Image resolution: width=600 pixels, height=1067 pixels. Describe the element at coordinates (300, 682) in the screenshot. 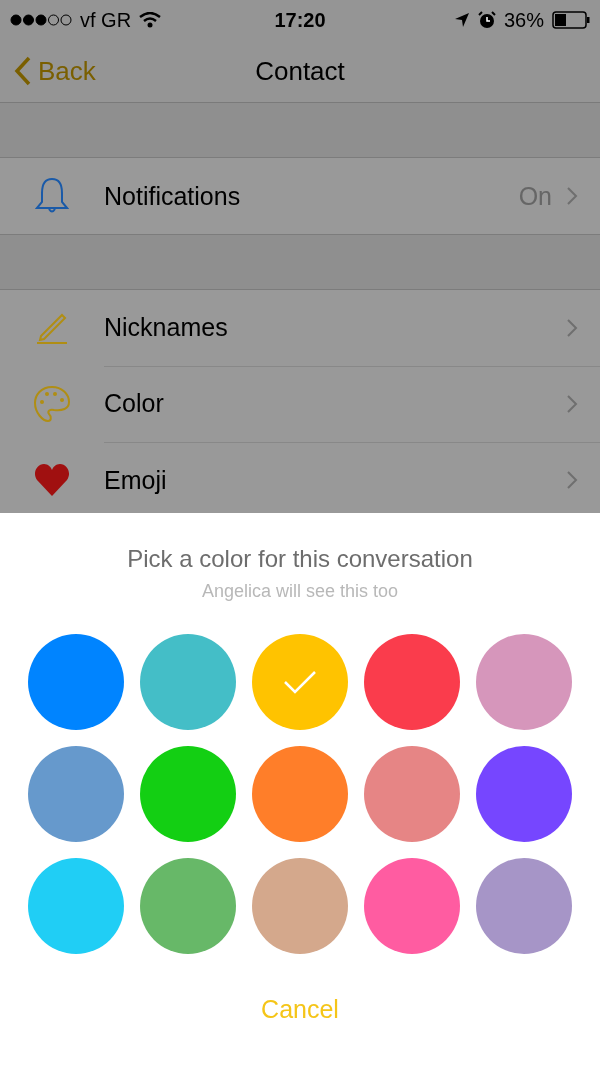

I see `checkmark-icon` at that location.